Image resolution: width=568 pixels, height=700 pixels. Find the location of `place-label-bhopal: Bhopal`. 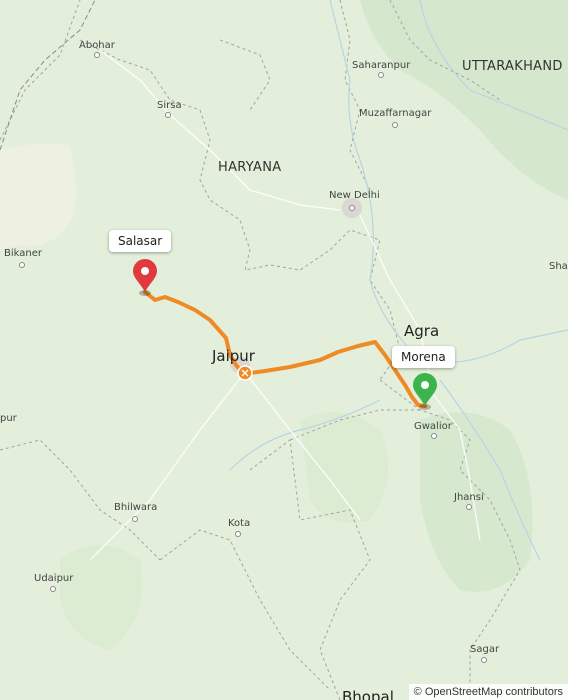

place-label-bhopal: Bhopal is located at coordinates (368, 694).